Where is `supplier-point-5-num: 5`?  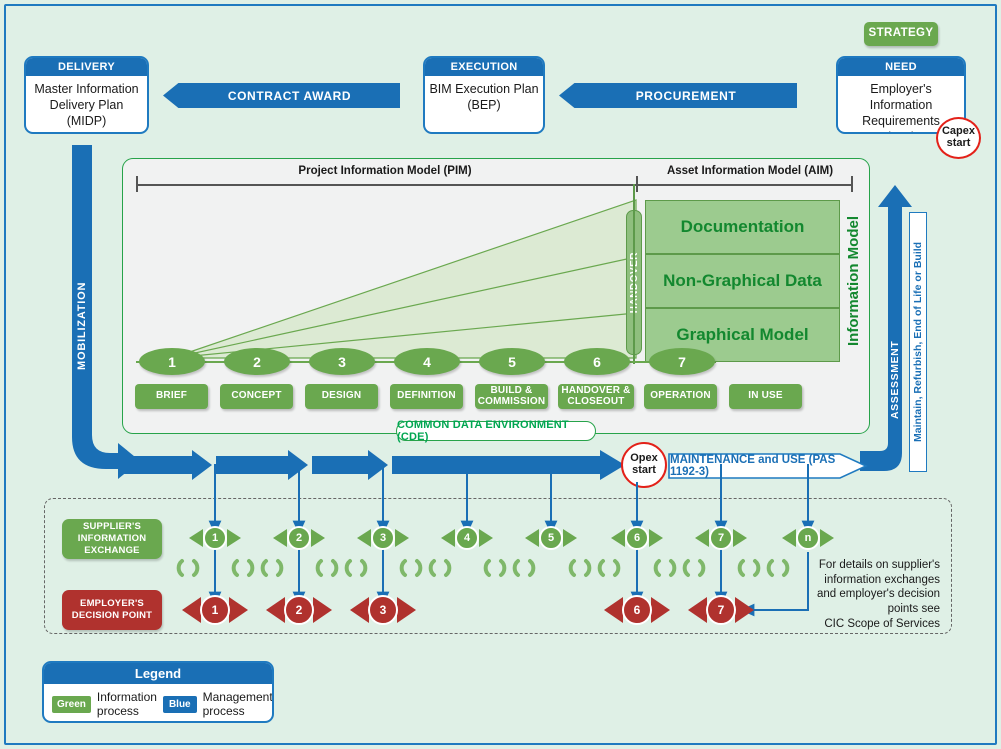
supplier-point-5-num: 5 is located at coordinates (551, 538).